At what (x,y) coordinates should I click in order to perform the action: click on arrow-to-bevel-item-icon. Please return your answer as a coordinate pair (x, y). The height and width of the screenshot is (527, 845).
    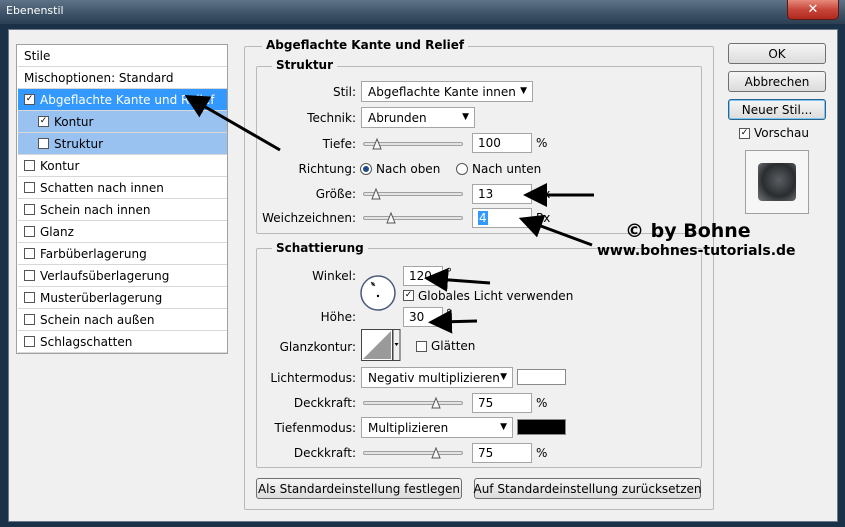
    Looking at the image, I should click on (232, 123).